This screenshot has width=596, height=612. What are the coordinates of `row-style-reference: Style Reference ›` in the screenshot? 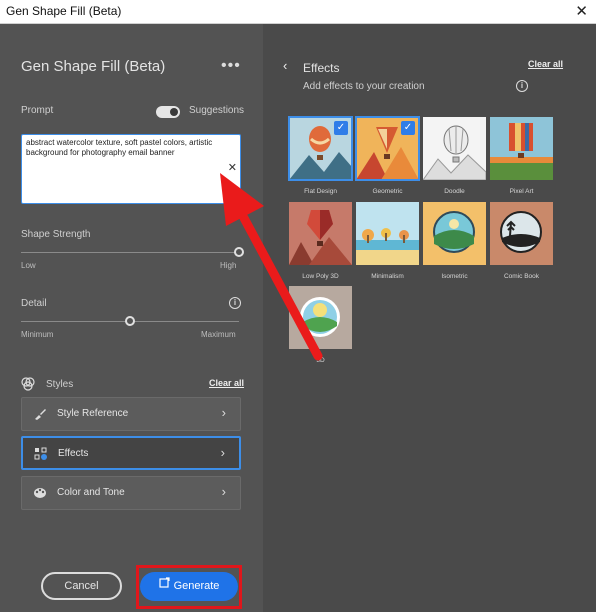 It's located at (131, 414).